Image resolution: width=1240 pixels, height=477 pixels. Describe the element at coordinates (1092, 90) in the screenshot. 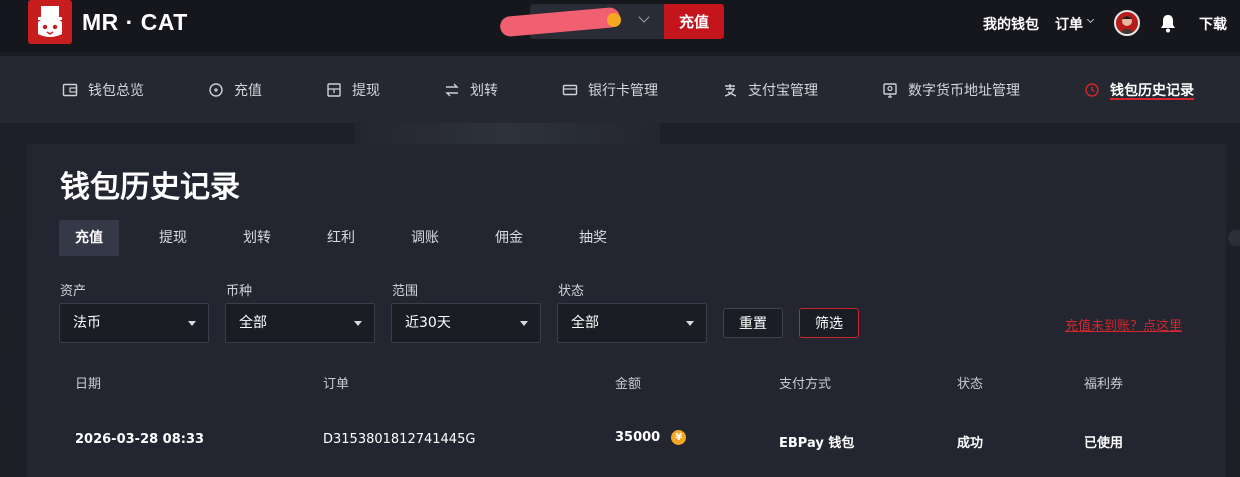

I see `history-clock-icon` at that location.